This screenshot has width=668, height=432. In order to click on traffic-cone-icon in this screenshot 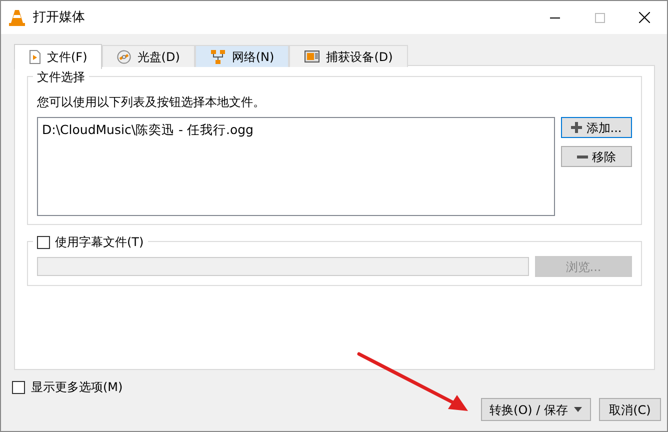, I will do `click(17, 17)`.